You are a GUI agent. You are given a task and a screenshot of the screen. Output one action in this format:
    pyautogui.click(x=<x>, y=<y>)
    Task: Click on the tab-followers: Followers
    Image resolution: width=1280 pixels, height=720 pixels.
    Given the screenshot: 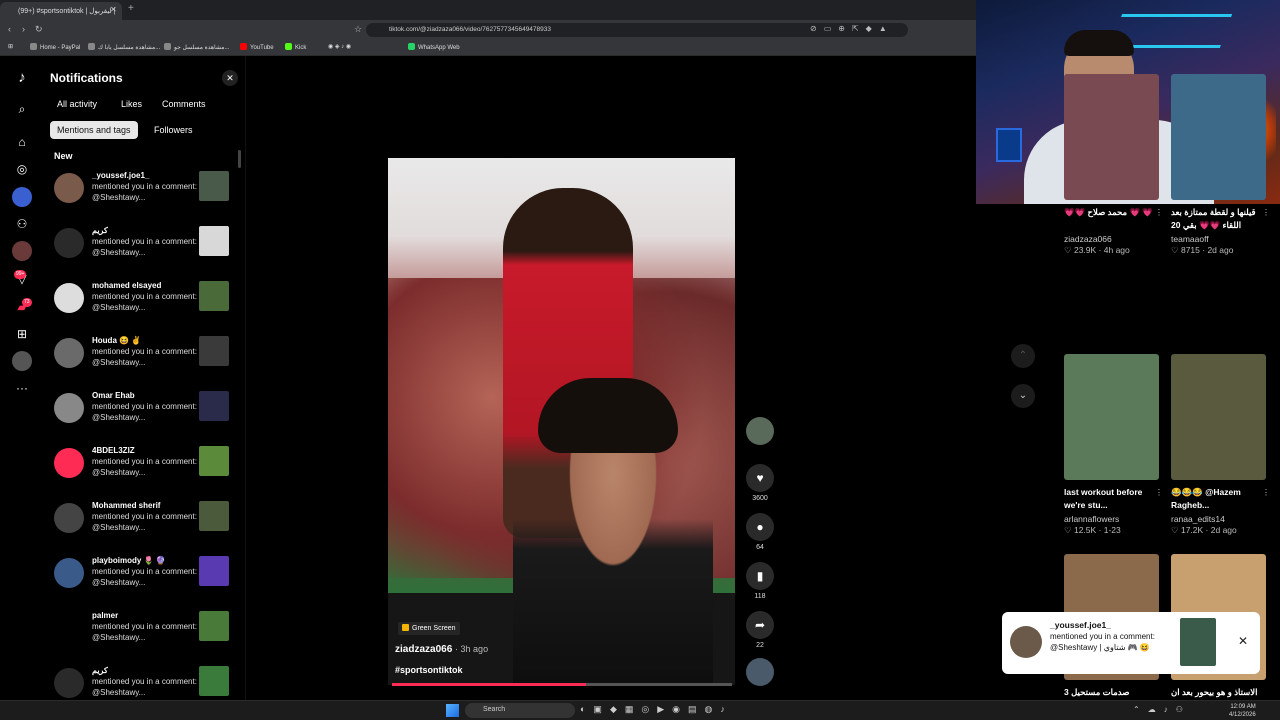 What is the action you would take?
    pyautogui.click(x=173, y=130)
    